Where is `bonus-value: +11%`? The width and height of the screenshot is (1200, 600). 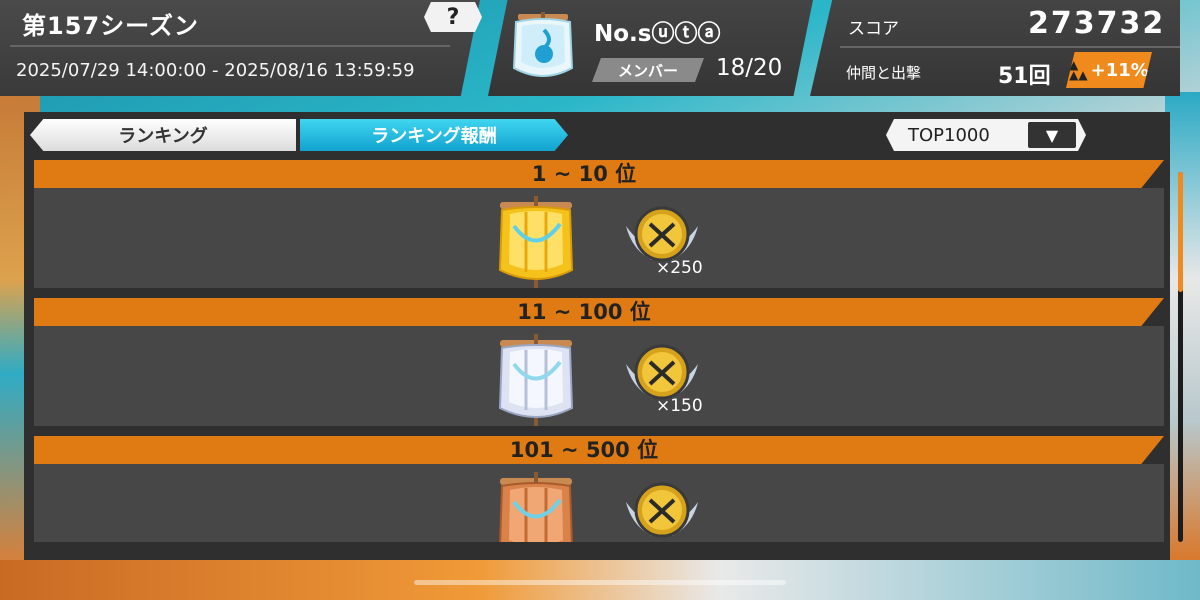 bonus-value: +11% is located at coordinates (1119, 70).